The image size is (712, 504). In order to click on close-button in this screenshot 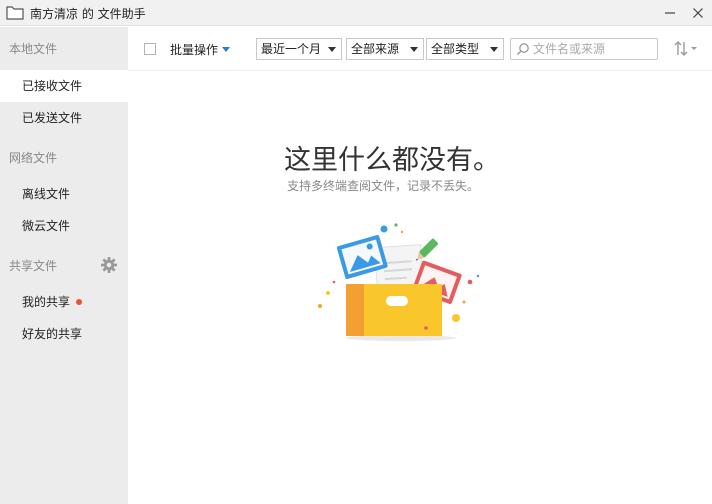, I will do `click(698, 13)`.